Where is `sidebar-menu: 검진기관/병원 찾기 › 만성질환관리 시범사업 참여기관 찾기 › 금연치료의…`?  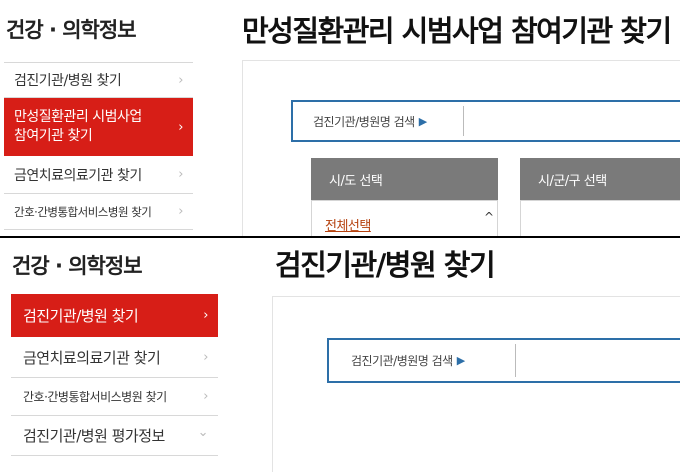
sidebar-menu: 검진기관/병원 찾기 › 만성질환관리 시범사업 참여기관 찾기 › 금연치료의… is located at coordinates (98, 146).